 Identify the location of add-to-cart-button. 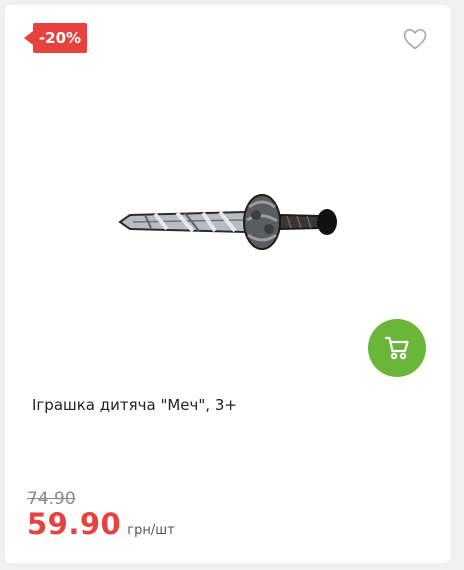
(397, 348).